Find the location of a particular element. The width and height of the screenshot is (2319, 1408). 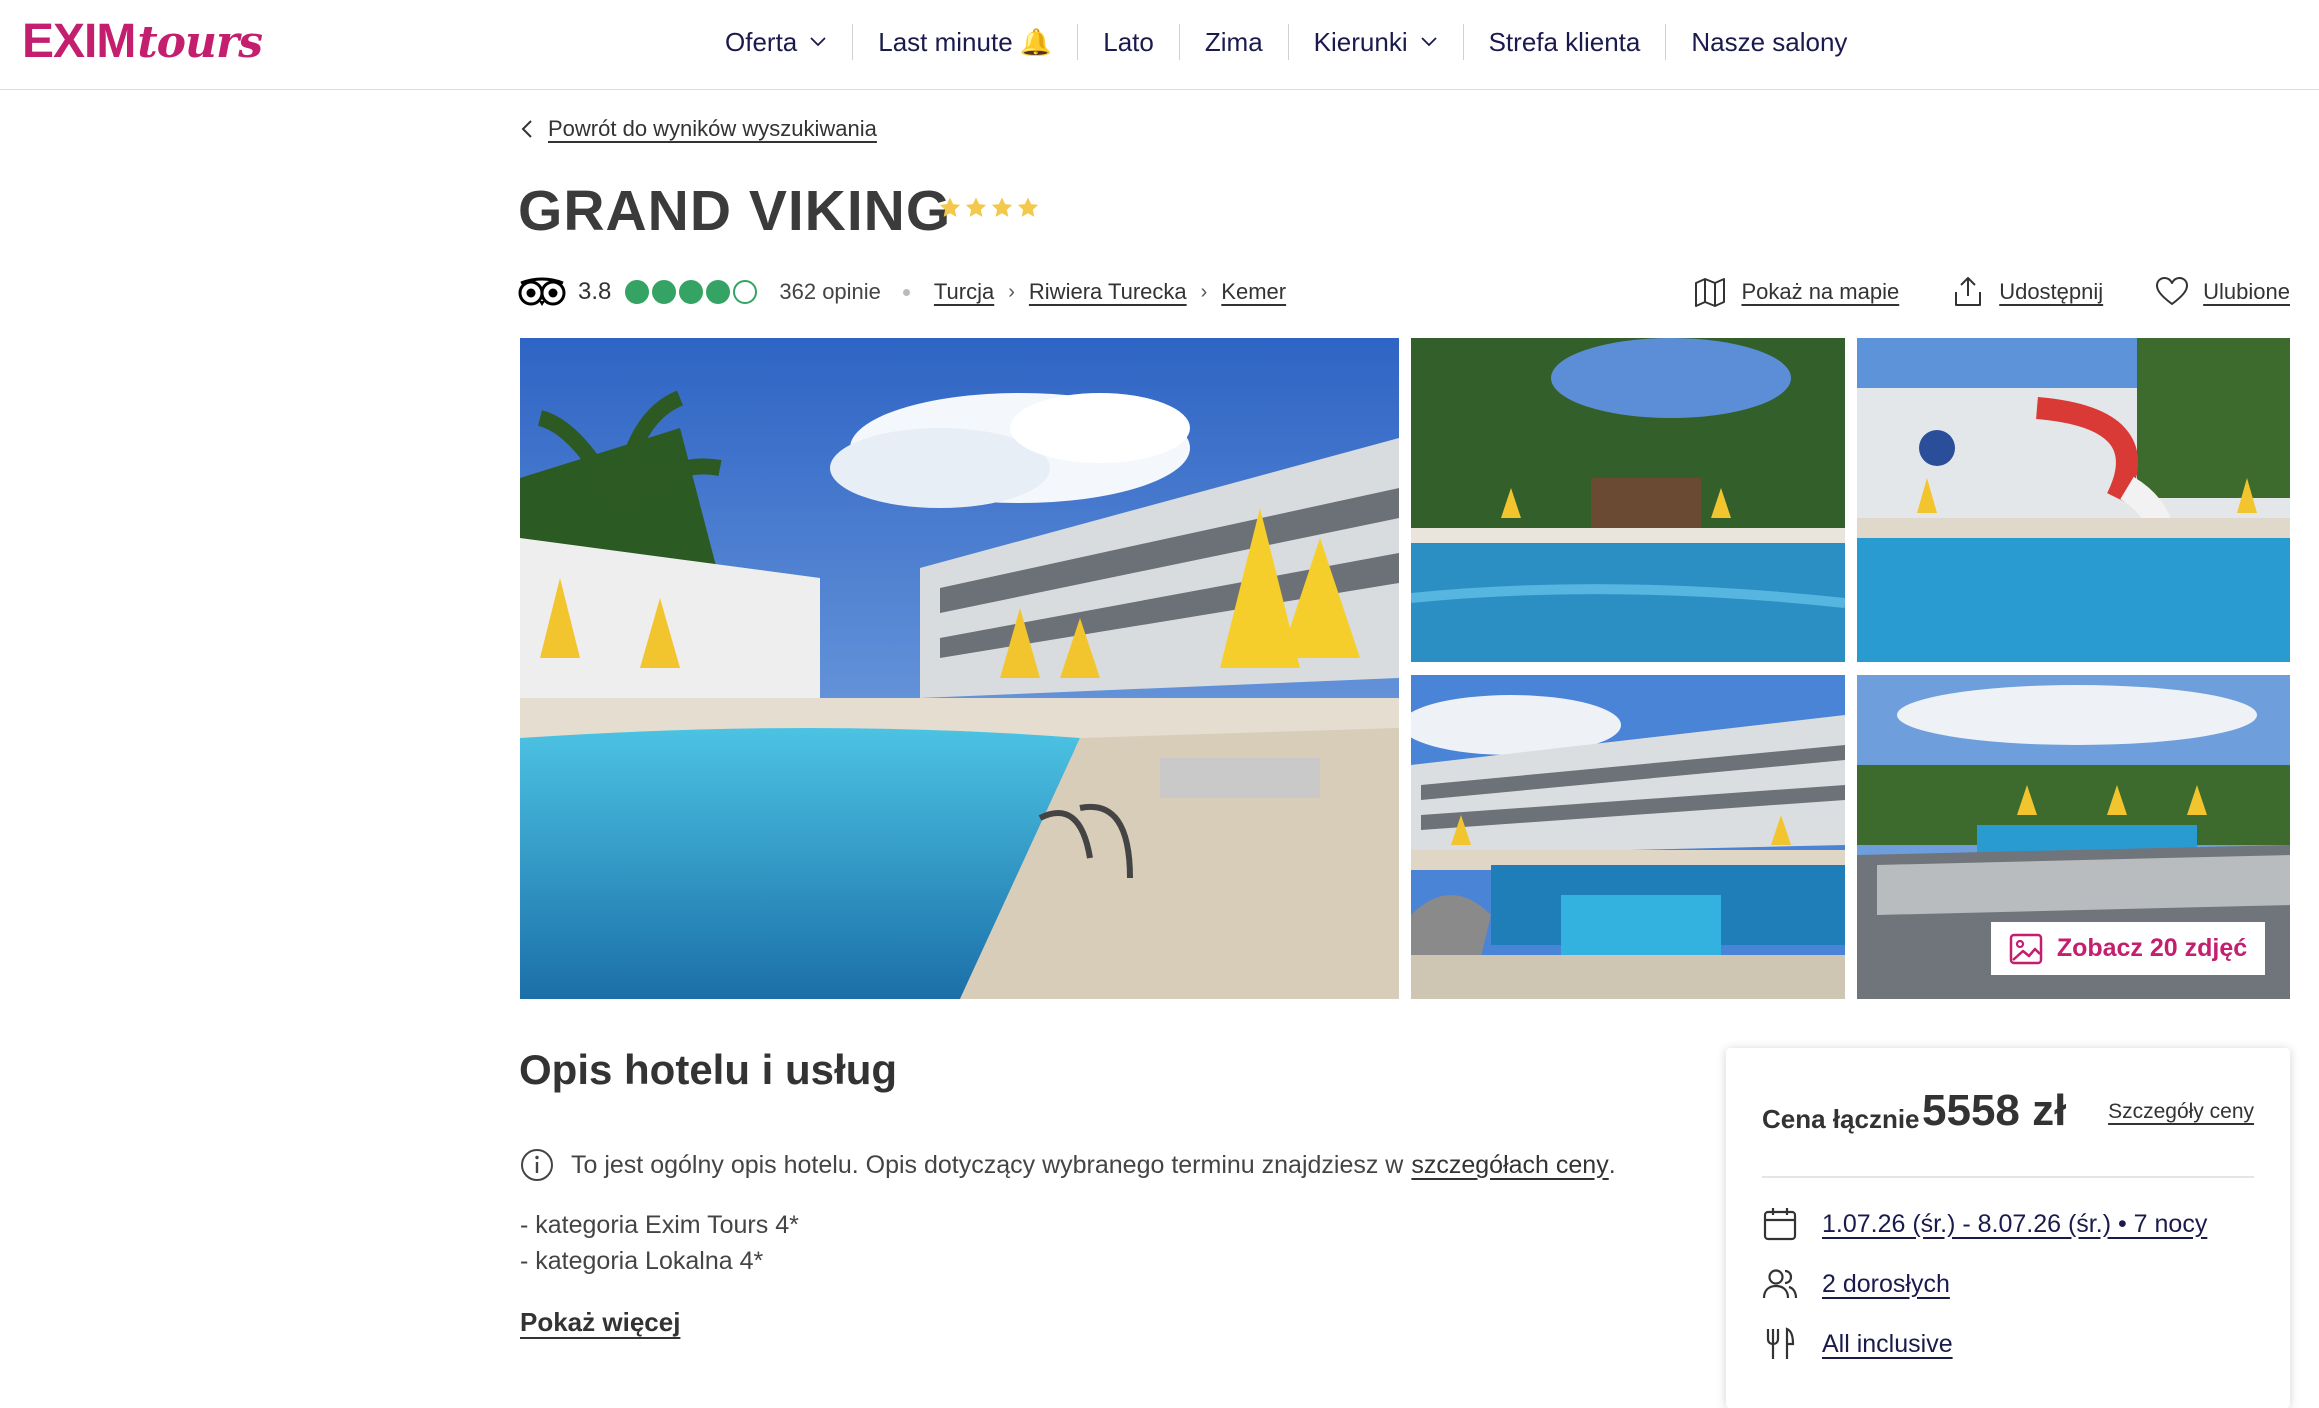

breadcrumb-country: Turcja is located at coordinates (964, 292).